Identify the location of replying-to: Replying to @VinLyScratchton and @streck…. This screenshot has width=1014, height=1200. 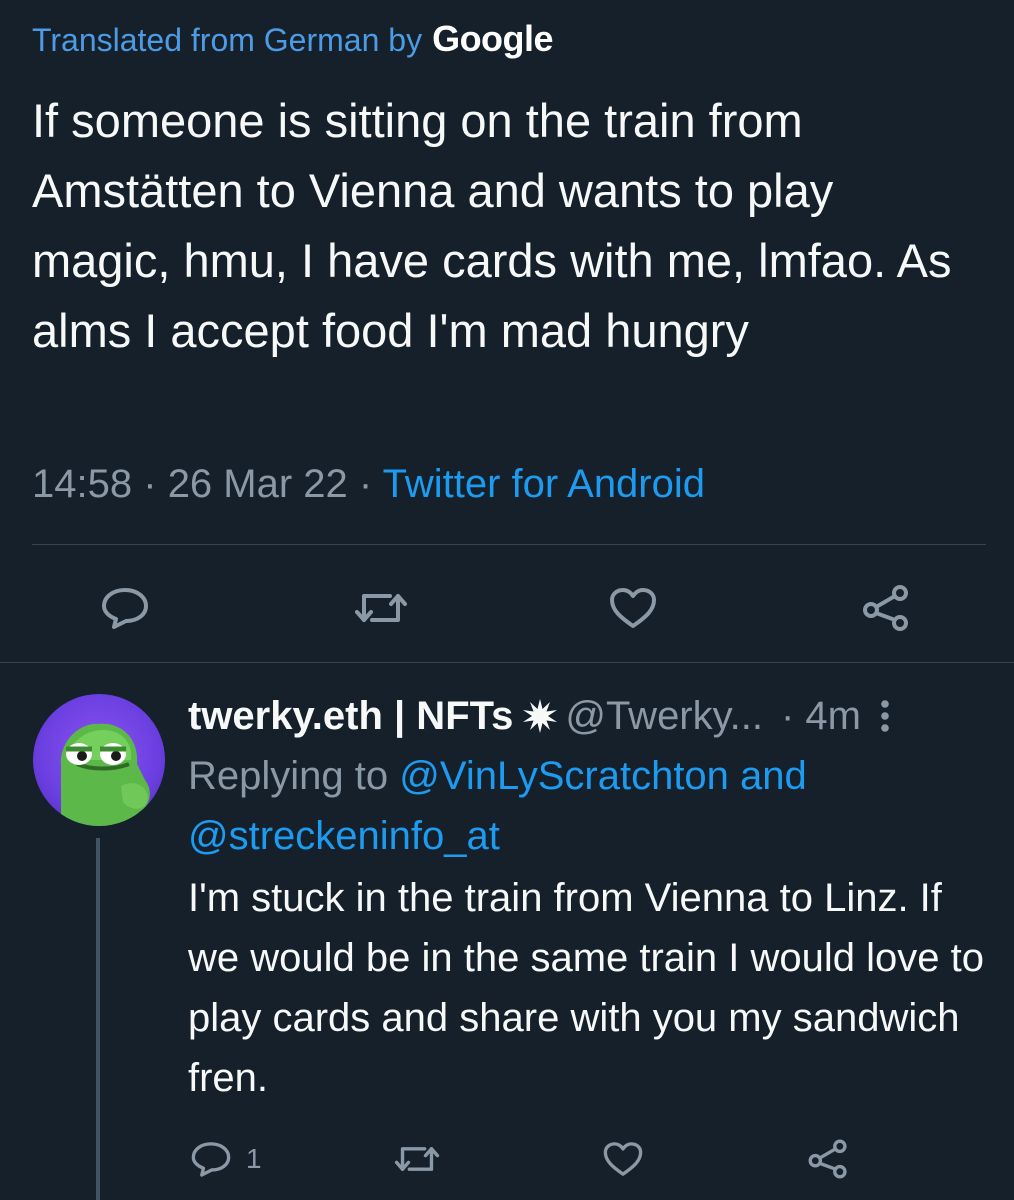
(588, 806).